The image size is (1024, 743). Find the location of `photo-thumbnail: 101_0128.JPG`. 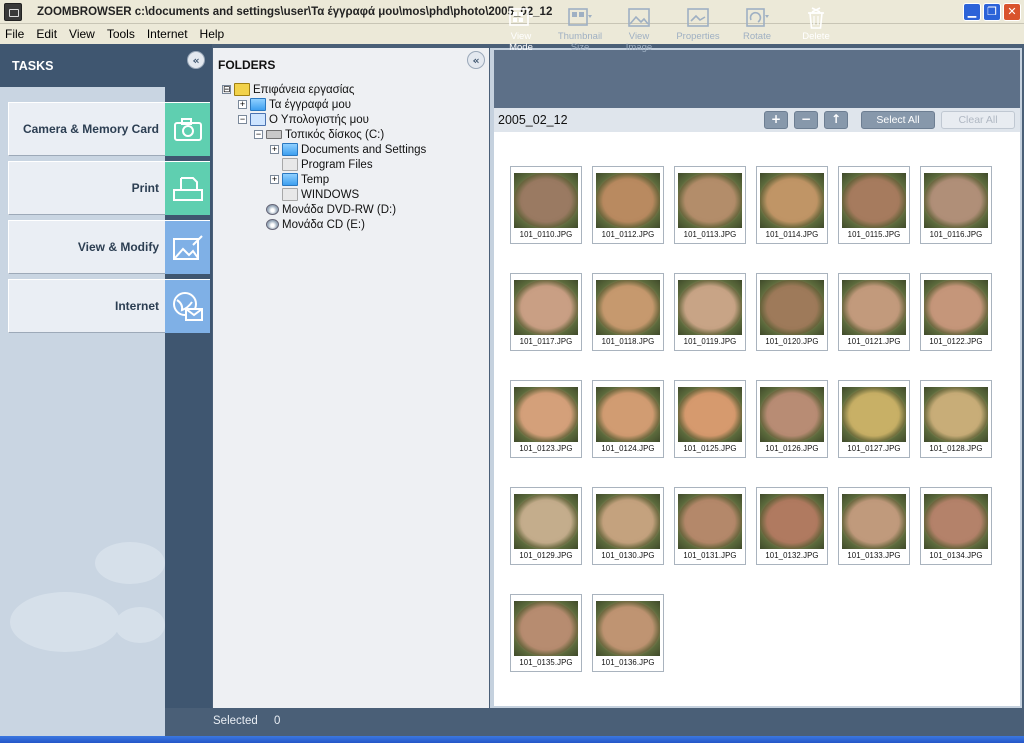

photo-thumbnail: 101_0128.JPG is located at coordinates (956, 419).